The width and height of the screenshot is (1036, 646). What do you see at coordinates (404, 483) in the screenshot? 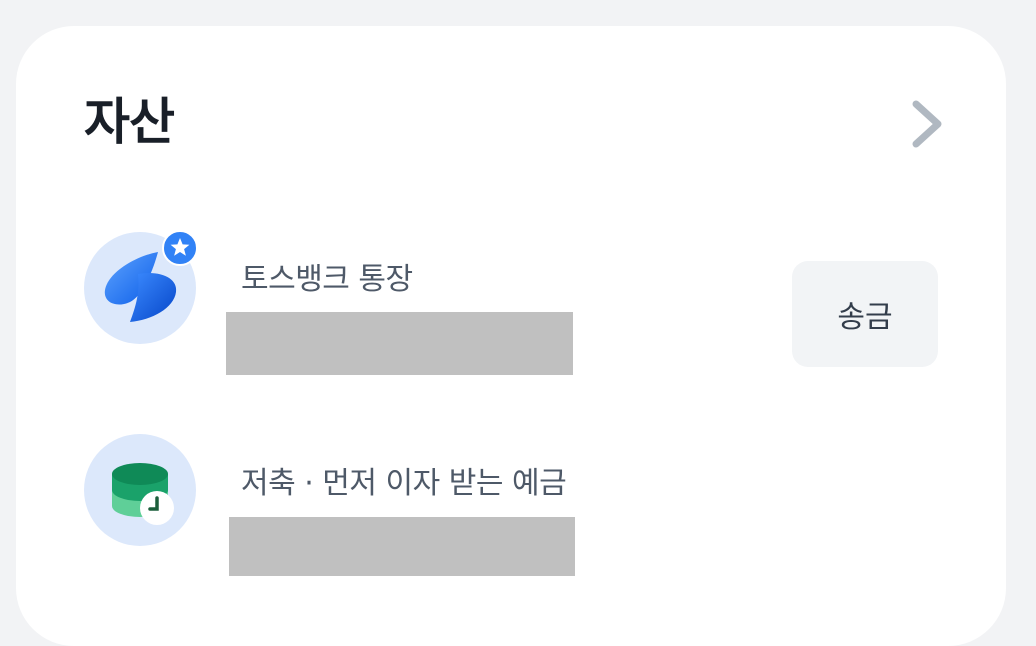
I see `account-name: 저축 · 먼저 이자 받는 예금` at bounding box center [404, 483].